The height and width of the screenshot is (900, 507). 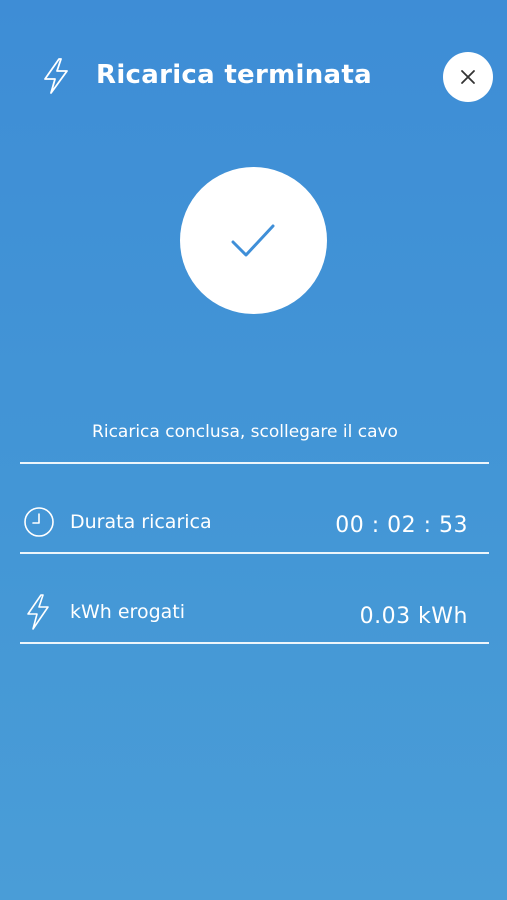 I want to click on duration-label: Durata ricarica, so click(x=141, y=522).